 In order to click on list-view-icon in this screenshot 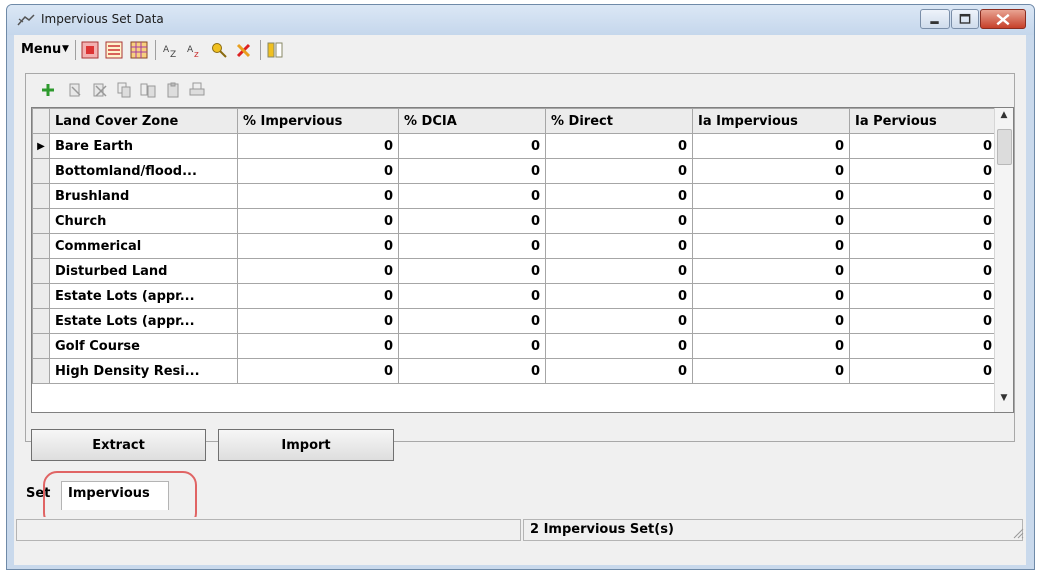, I will do `click(114, 50)`.